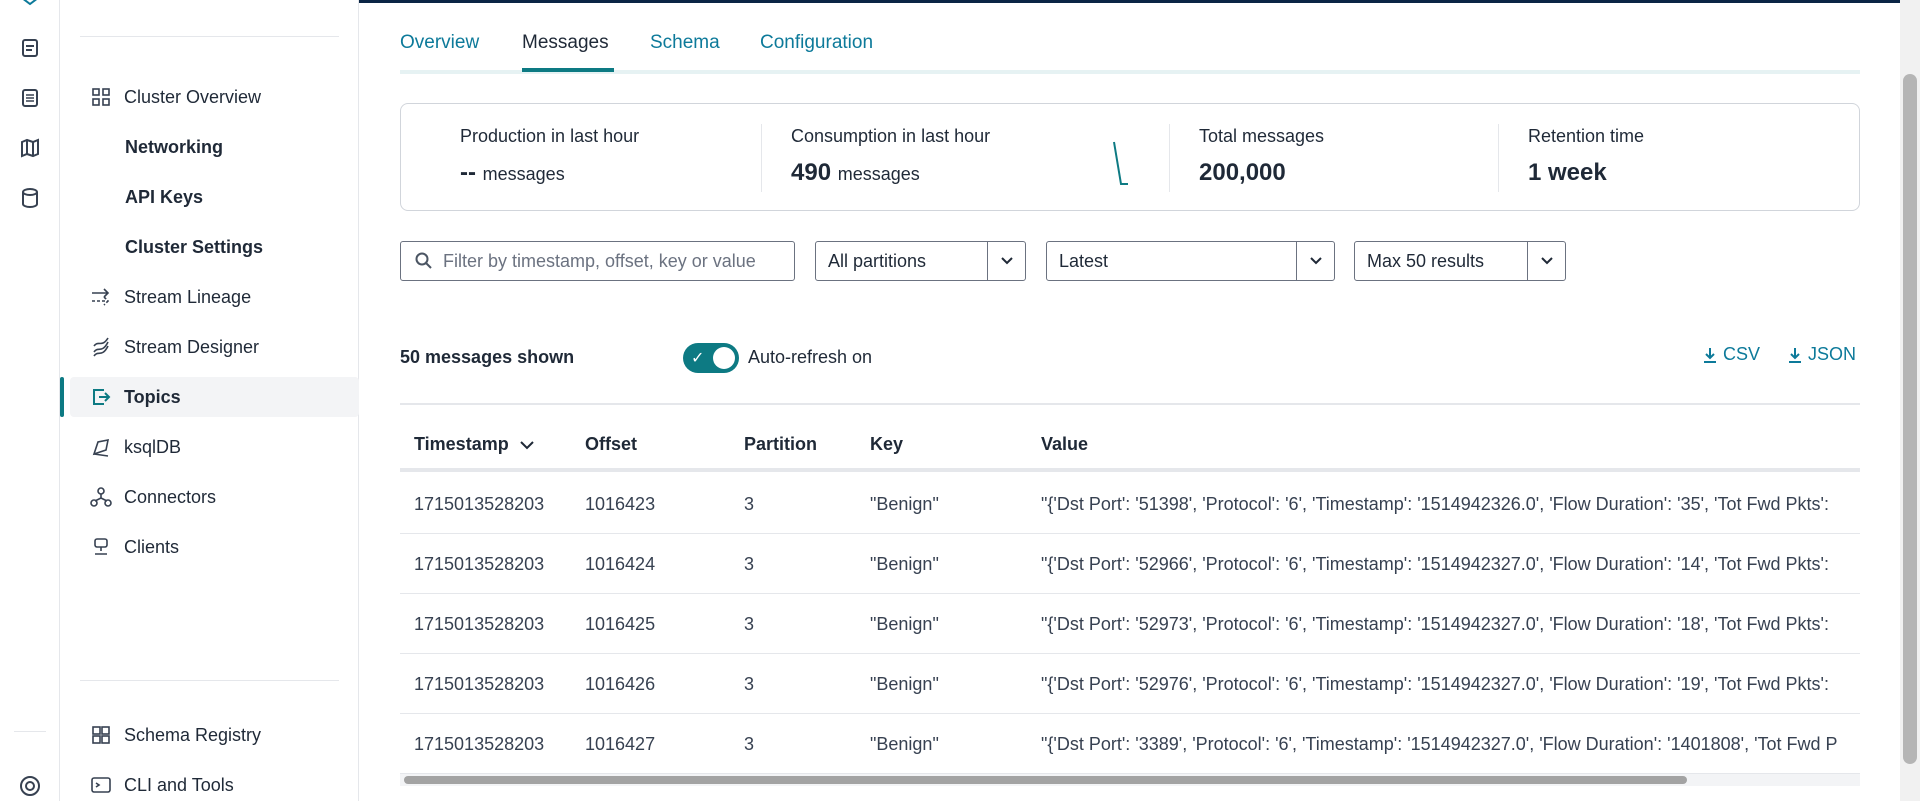 The image size is (1920, 801). I want to click on sidebar-item-clients: Clients, so click(214, 547).